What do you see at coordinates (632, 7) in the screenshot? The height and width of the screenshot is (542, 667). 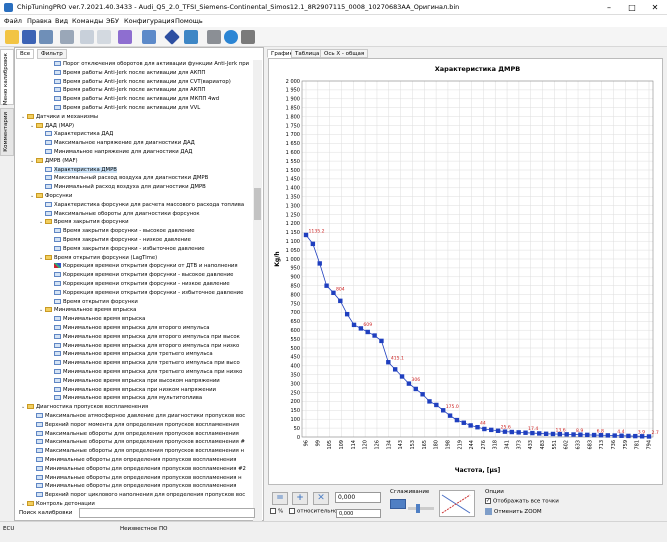 I see `maximize-button: □` at bounding box center [632, 7].